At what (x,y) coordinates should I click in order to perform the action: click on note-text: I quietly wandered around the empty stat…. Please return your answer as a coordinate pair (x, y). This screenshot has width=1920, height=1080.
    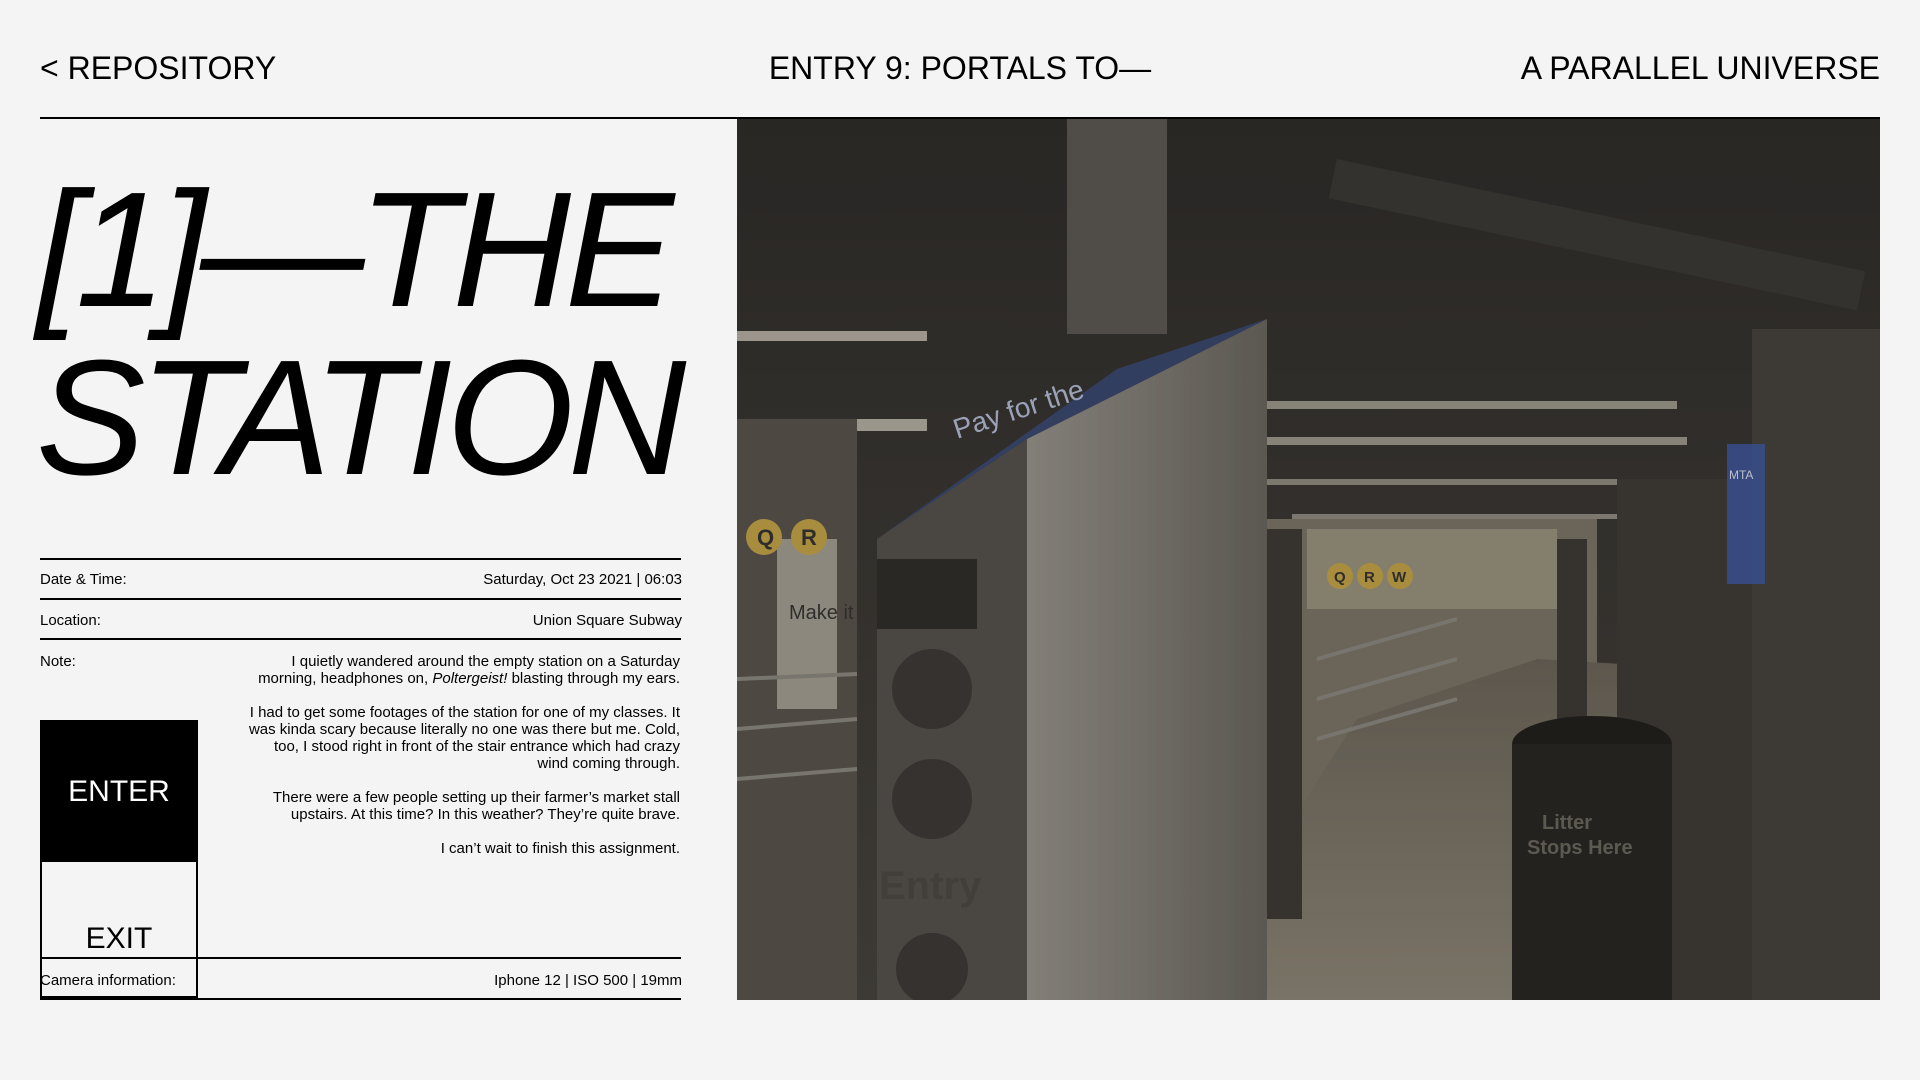
    Looking at the image, I should click on (460, 763).